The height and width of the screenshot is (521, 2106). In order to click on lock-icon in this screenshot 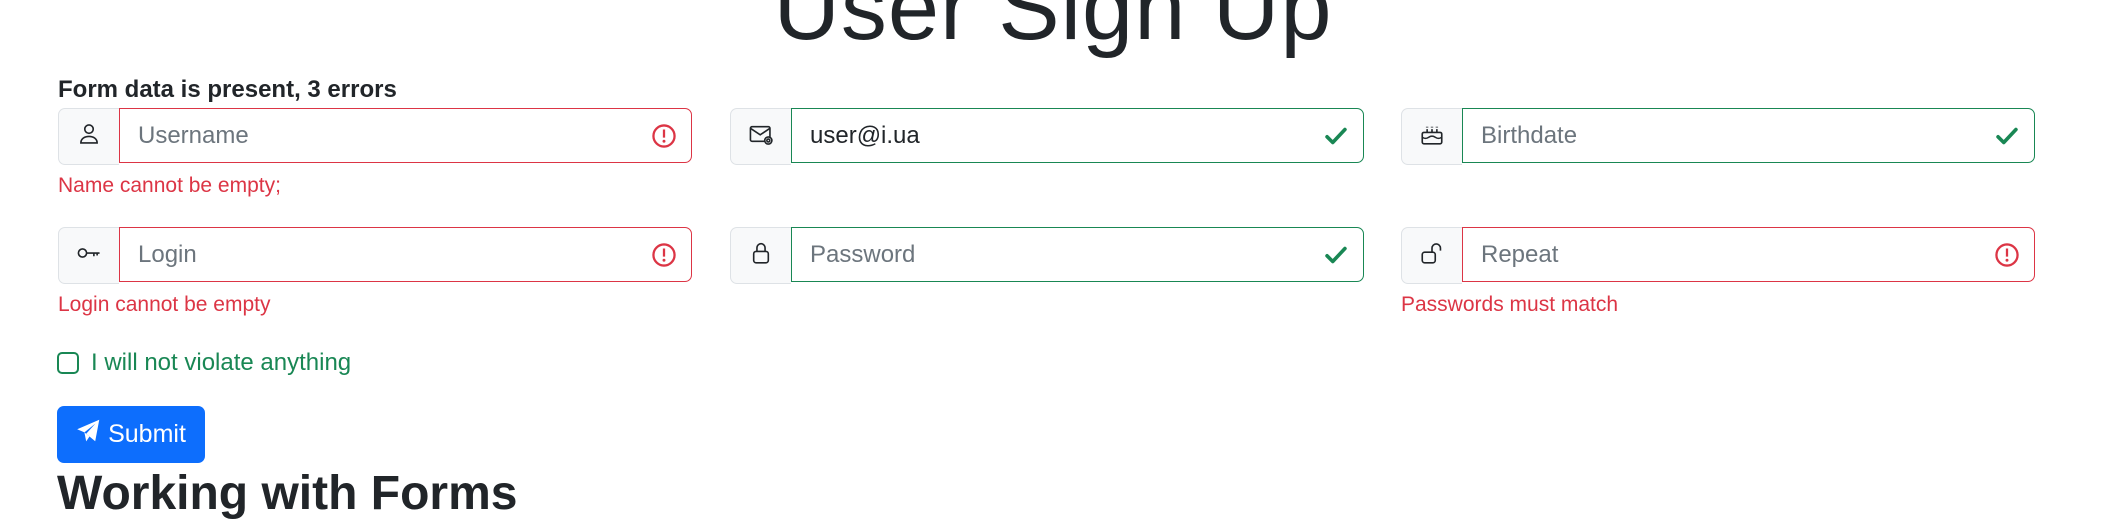, I will do `click(761, 255)`.